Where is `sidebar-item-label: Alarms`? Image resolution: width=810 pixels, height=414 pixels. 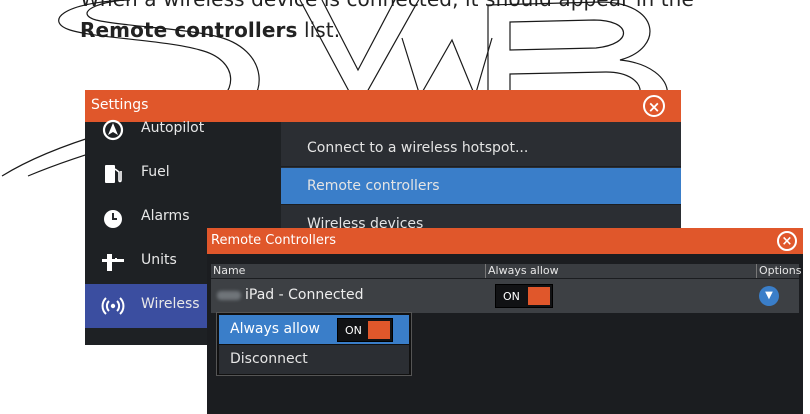 sidebar-item-label: Alarms is located at coordinates (165, 216).